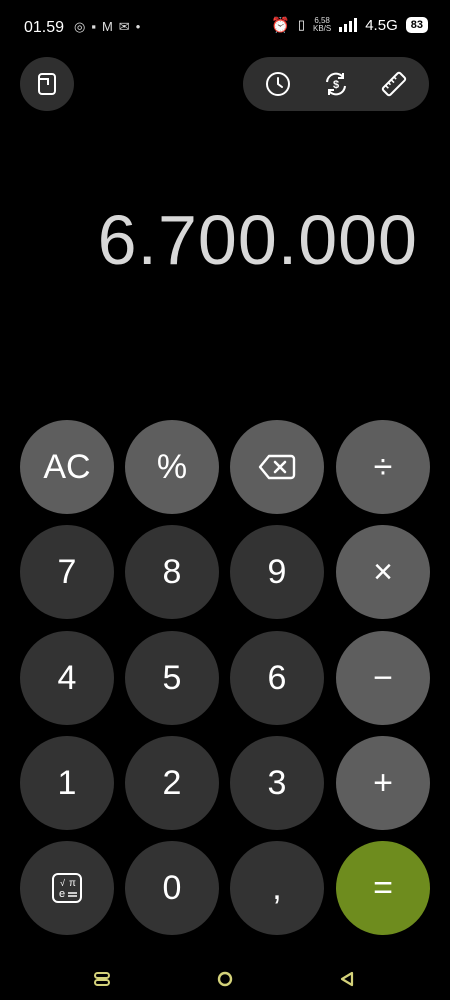 The width and height of the screenshot is (450, 1000). Describe the element at coordinates (172, 678) in the screenshot. I see `digit-5-button: 5` at that location.